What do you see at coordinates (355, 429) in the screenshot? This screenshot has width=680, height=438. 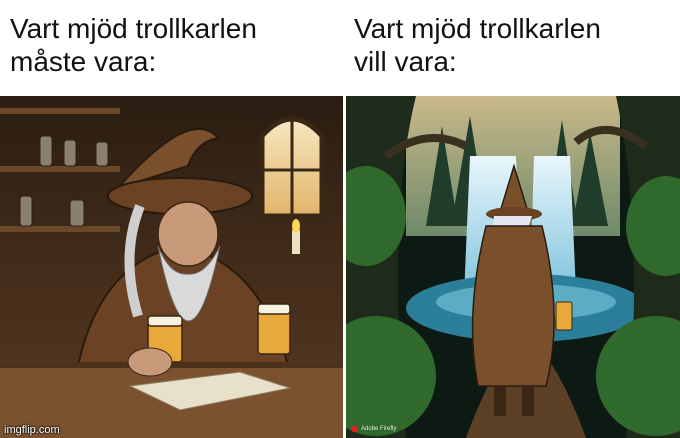 I see `firefly-logo-icon` at bounding box center [355, 429].